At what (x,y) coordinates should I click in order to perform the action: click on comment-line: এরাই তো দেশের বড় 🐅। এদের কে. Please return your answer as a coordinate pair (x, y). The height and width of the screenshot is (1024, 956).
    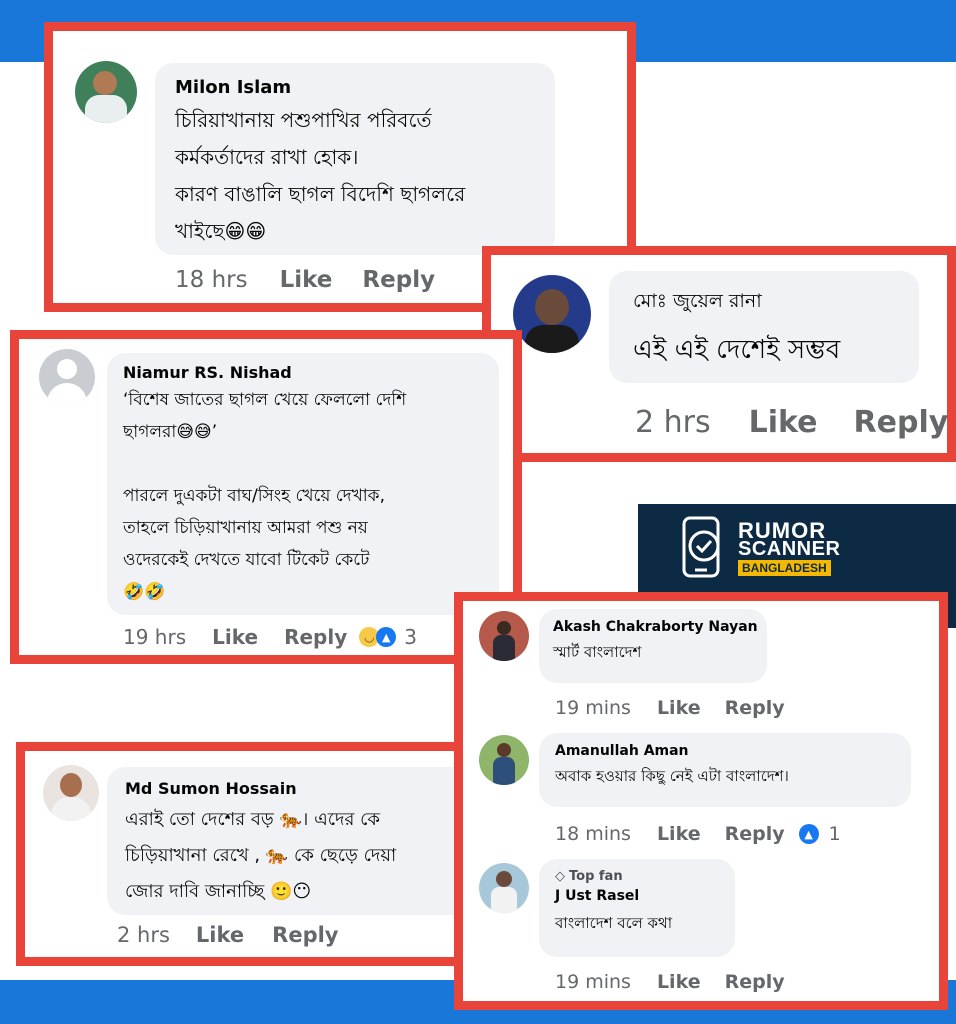
    Looking at the image, I should click on (252, 819).